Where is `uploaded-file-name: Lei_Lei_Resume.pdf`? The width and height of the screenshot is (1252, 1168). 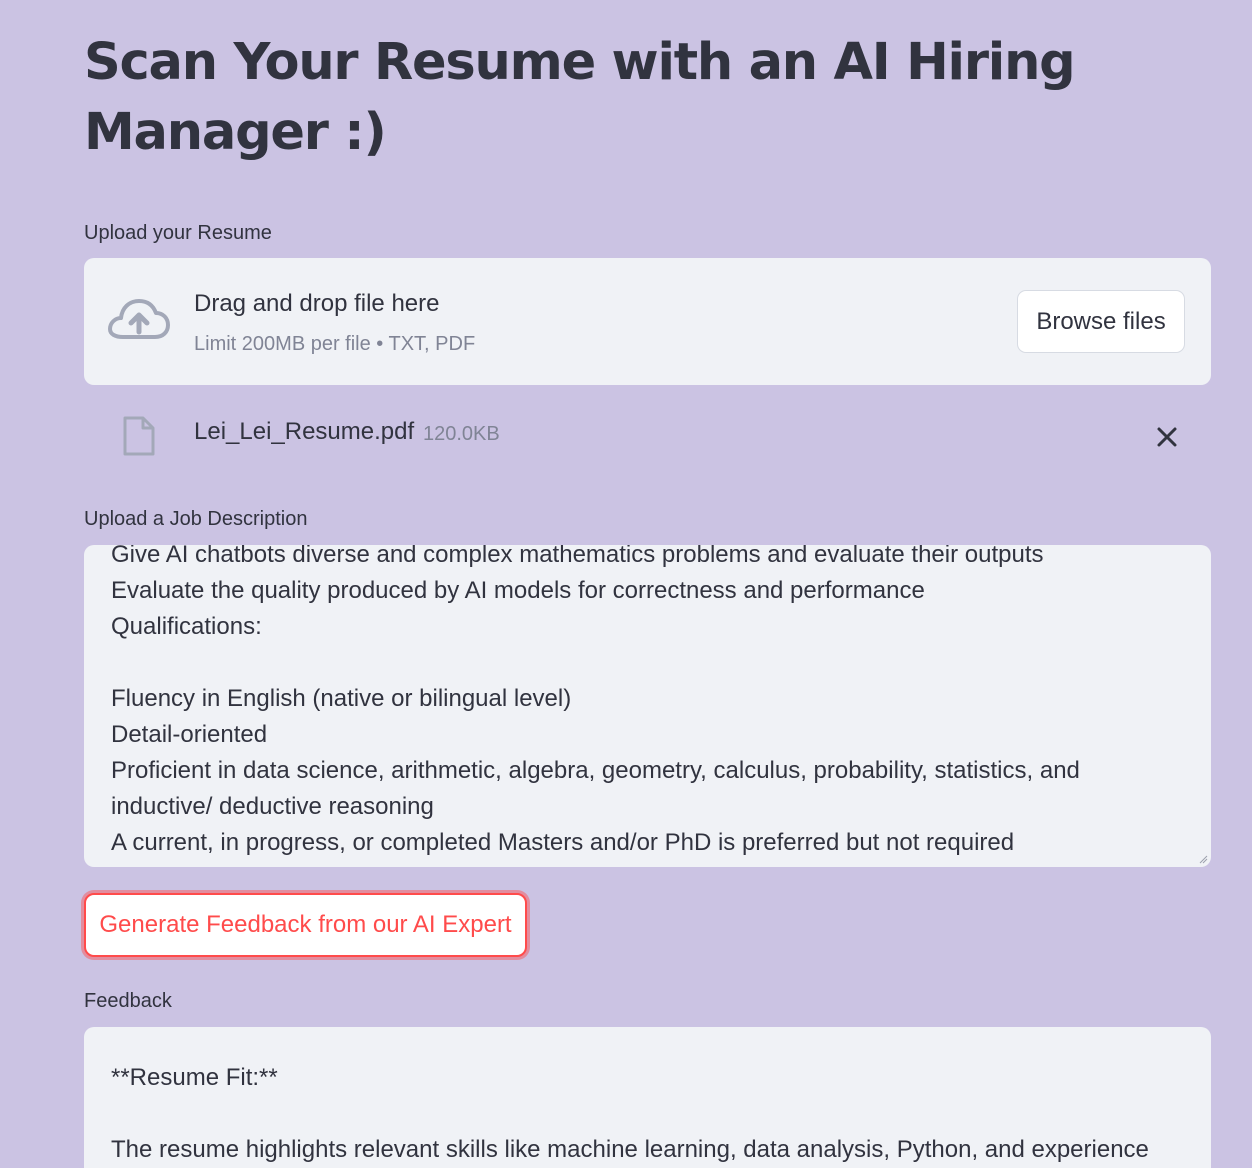 uploaded-file-name: Lei_Lei_Resume.pdf is located at coordinates (304, 431).